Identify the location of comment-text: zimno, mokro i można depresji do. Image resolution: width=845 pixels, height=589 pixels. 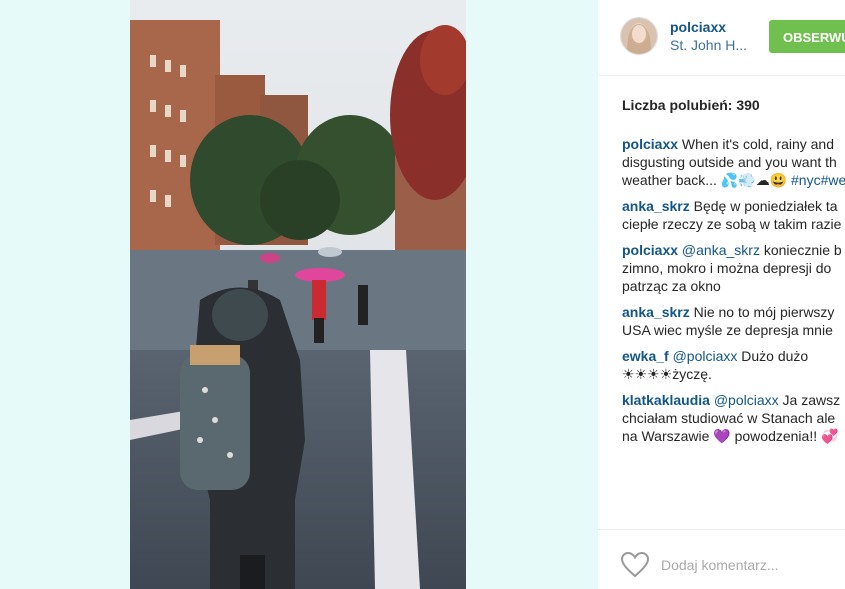
(727, 268).